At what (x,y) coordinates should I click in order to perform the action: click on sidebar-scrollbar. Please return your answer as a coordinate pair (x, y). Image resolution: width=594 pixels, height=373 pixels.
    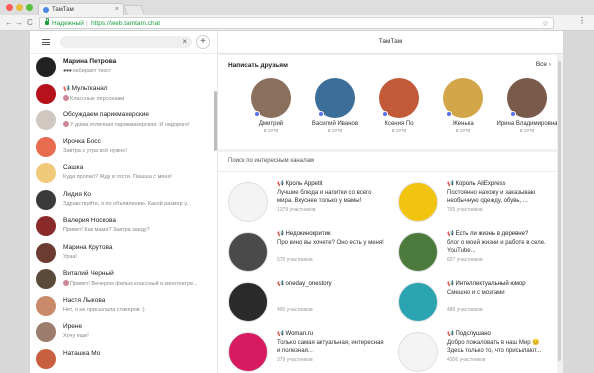
    Looking at the image, I should click on (215, 121).